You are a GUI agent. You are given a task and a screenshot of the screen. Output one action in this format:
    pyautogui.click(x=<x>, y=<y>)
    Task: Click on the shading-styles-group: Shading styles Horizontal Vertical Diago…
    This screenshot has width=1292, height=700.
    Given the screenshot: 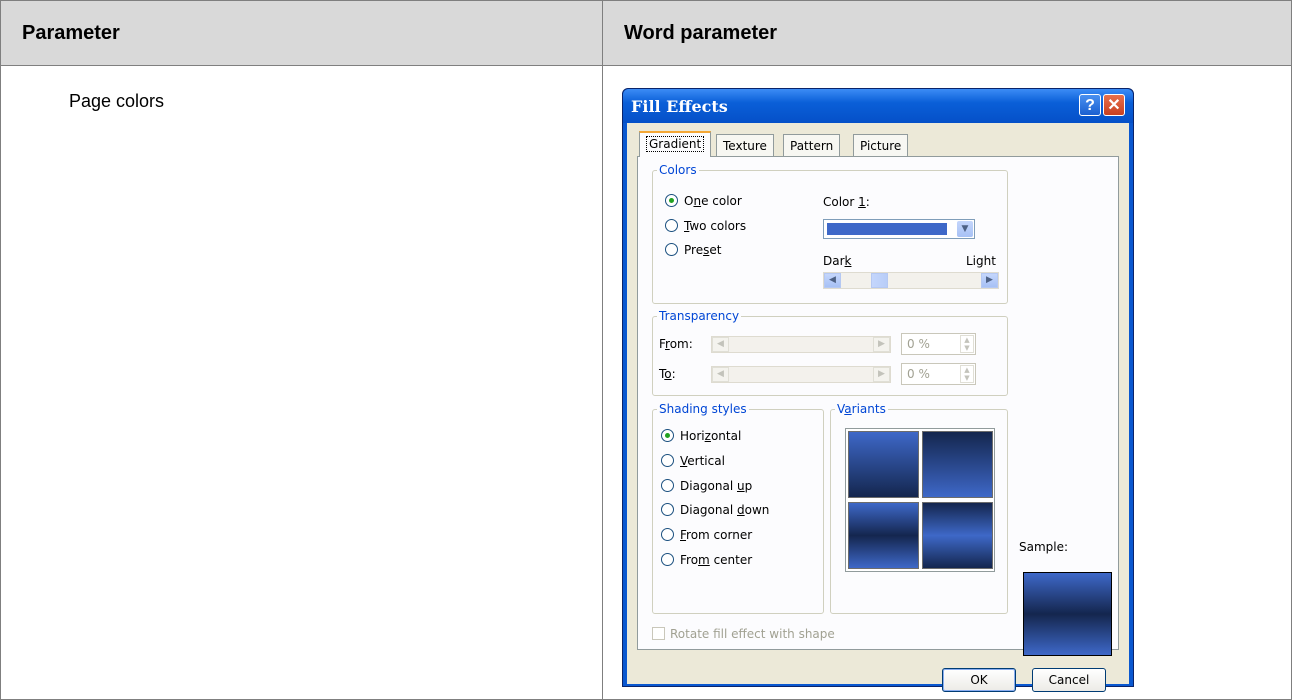 What is the action you would take?
    pyautogui.click(x=738, y=508)
    